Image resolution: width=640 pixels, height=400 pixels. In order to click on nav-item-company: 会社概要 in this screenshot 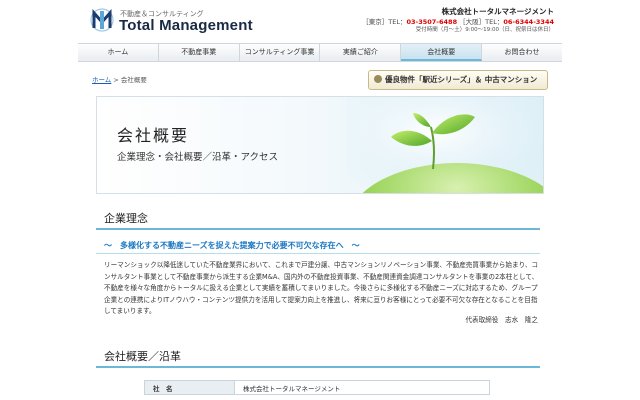, I will do `click(442, 52)`.